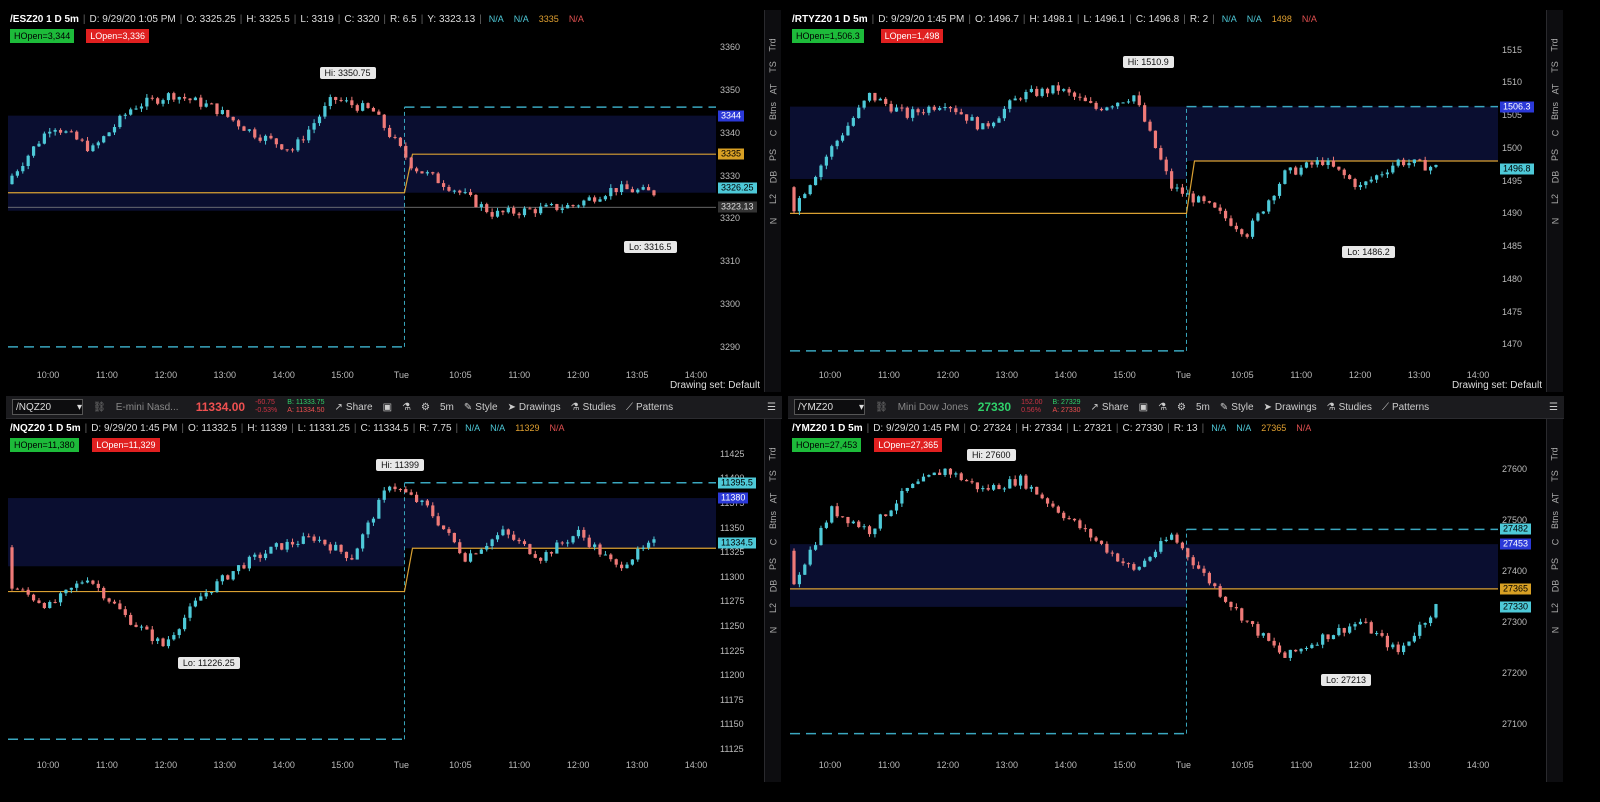  What do you see at coordinates (578, 765) in the screenshot?
I see `time-tick: 12:00` at bounding box center [578, 765].